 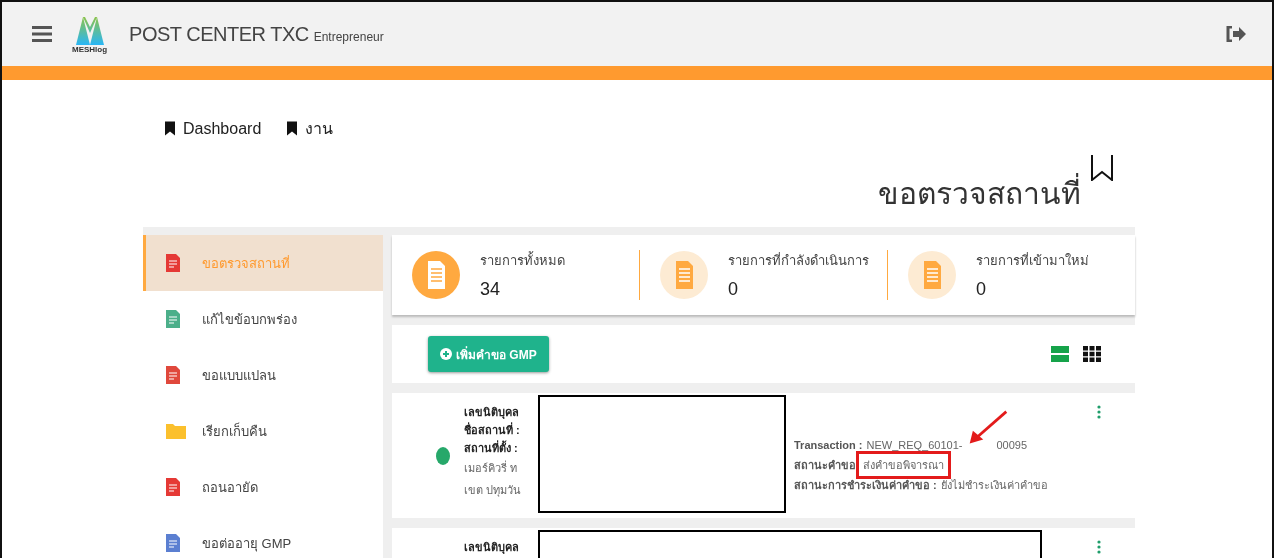 I want to click on breadcrumb-link: Dashboard, so click(x=213, y=128).